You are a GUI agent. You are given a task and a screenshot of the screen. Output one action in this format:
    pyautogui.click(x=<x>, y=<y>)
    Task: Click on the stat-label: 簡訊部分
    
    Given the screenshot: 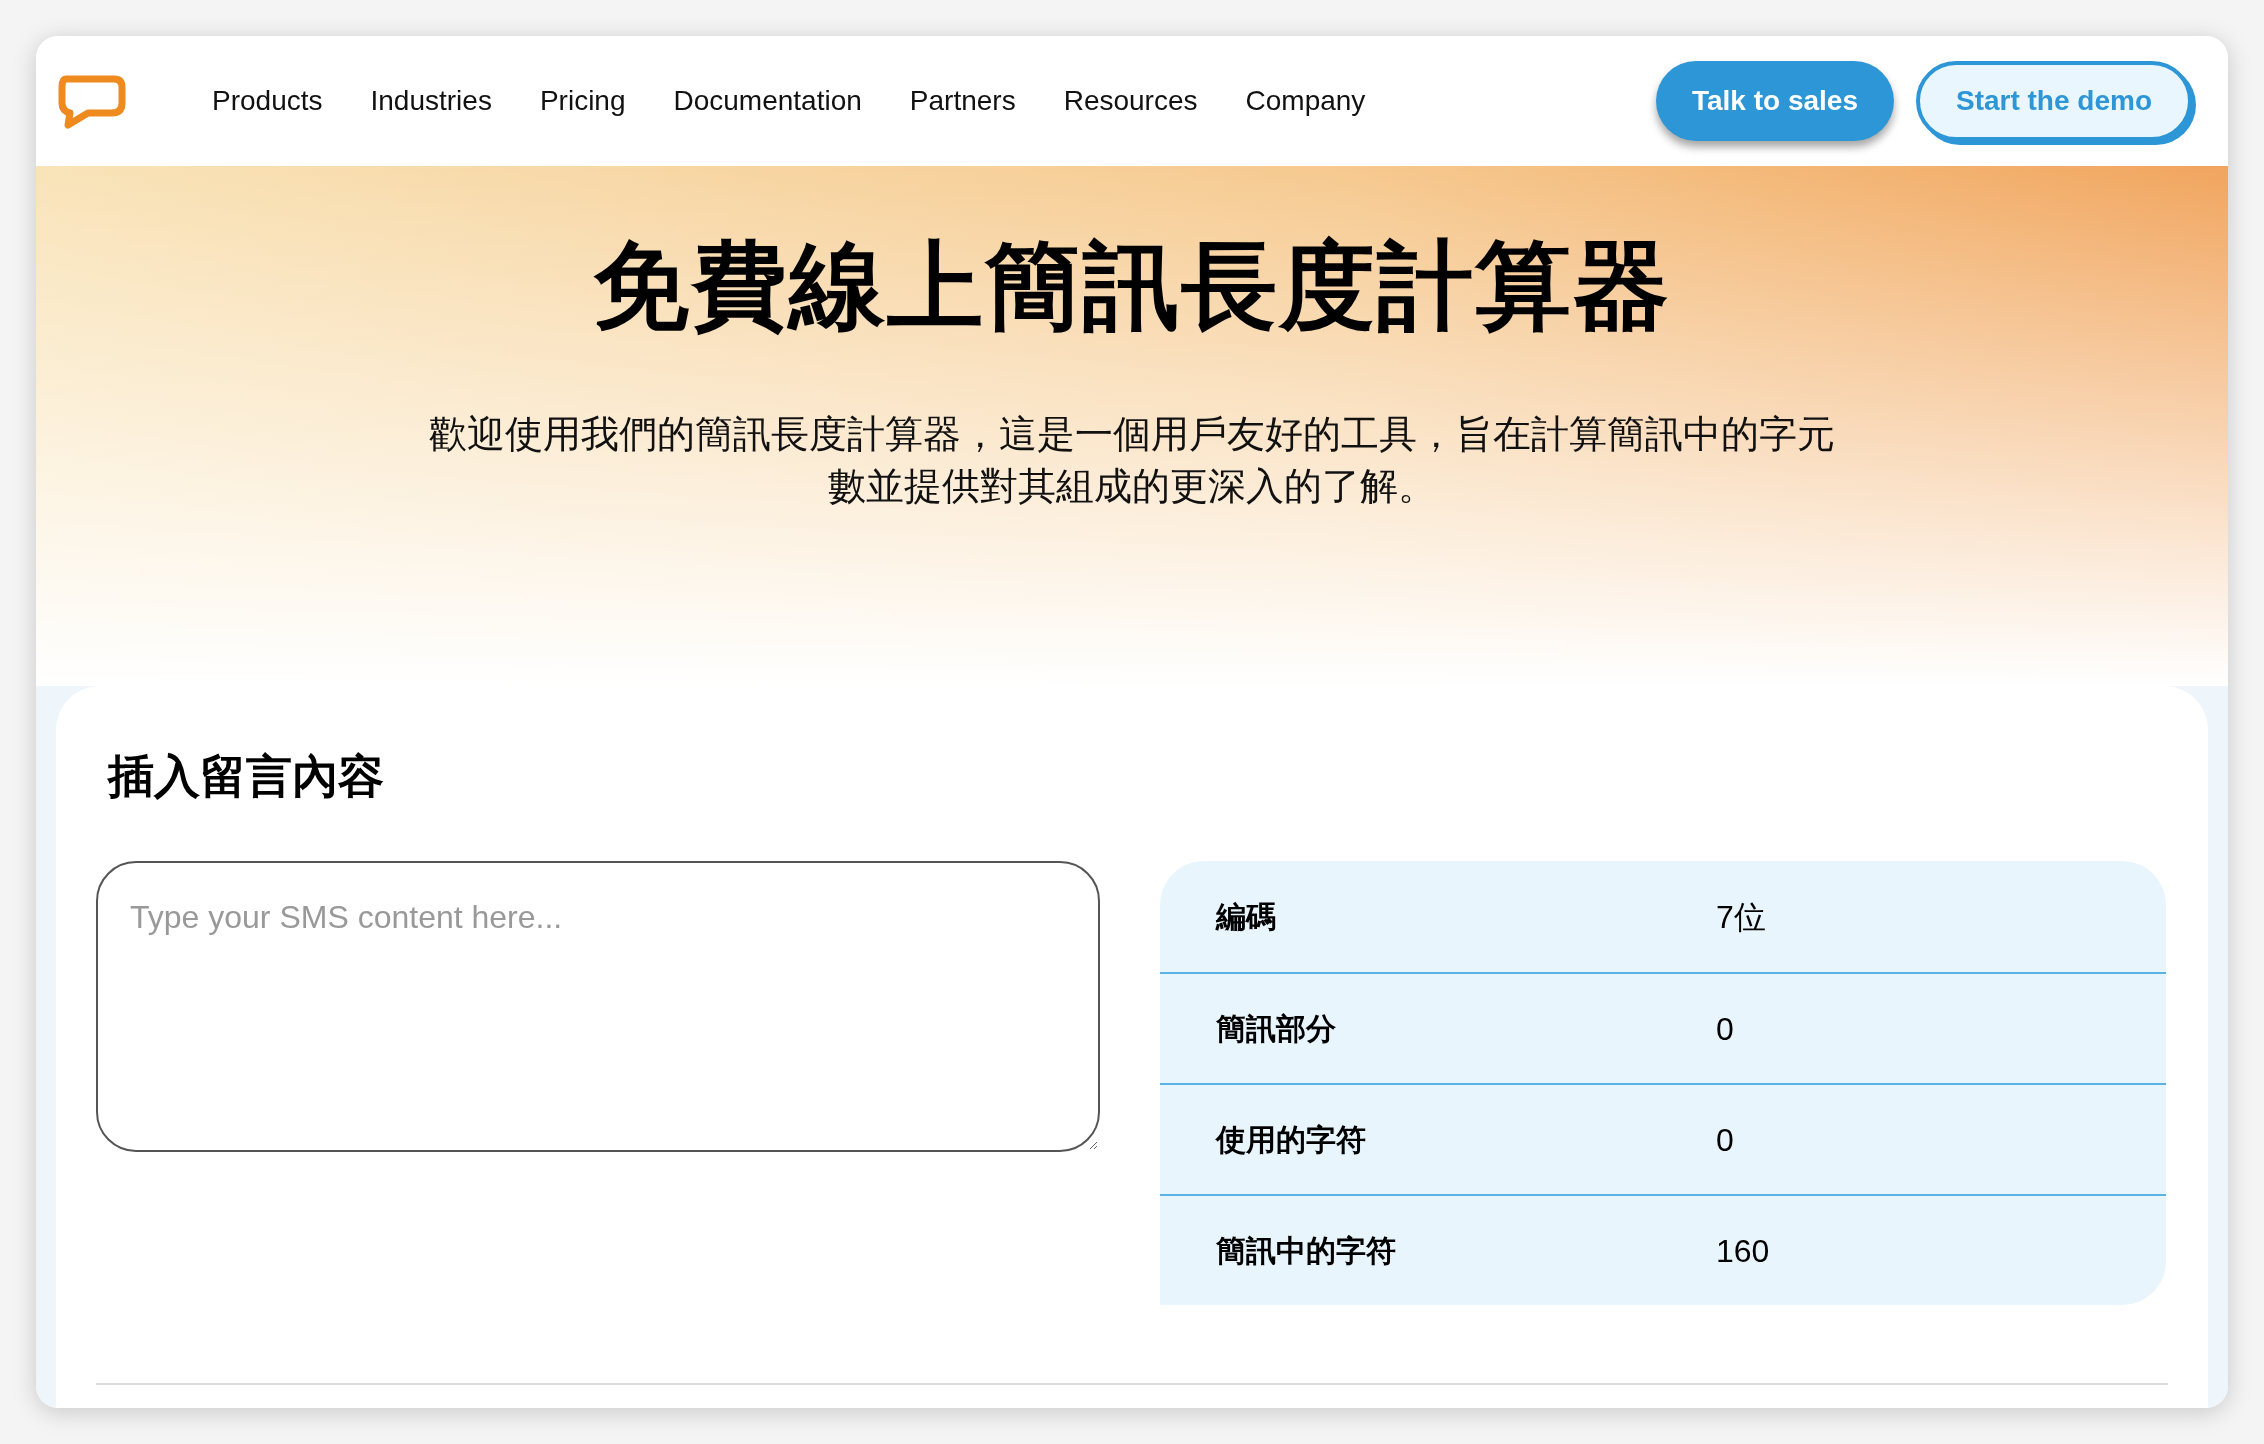 What is the action you would take?
    pyautogui.click(x=1276, y=1029)
    